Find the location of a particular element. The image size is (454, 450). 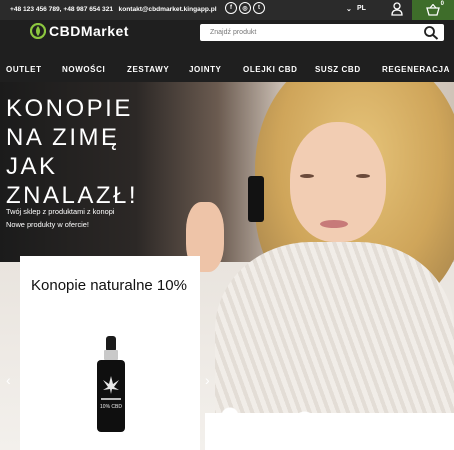

hero-white-splash is located at coordinates (329, 421).